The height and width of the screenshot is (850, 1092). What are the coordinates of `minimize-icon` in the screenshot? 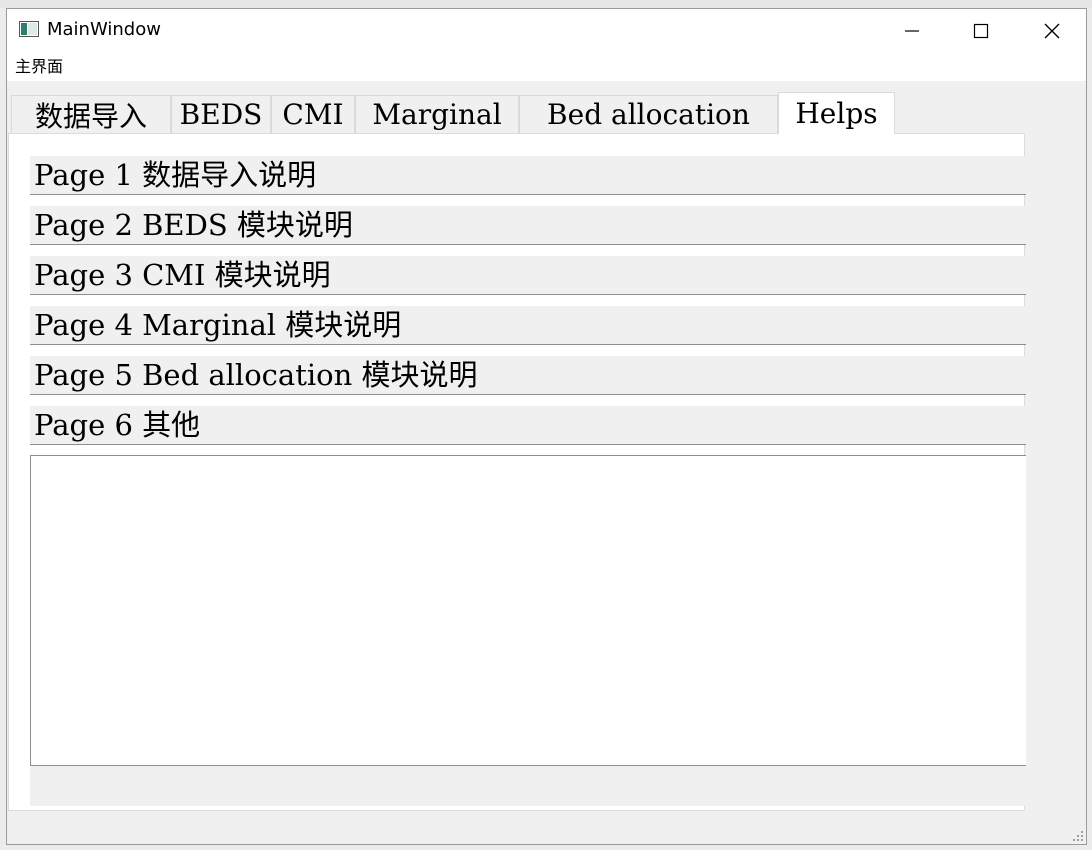 It's located at (912, 31).